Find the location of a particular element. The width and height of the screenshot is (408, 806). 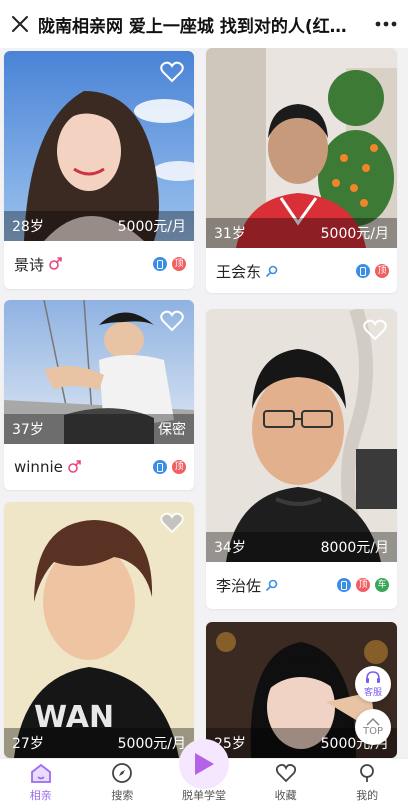

profile-card: 28岁 5000元/月 景诗 顶 is located at coordinates (99, 170).